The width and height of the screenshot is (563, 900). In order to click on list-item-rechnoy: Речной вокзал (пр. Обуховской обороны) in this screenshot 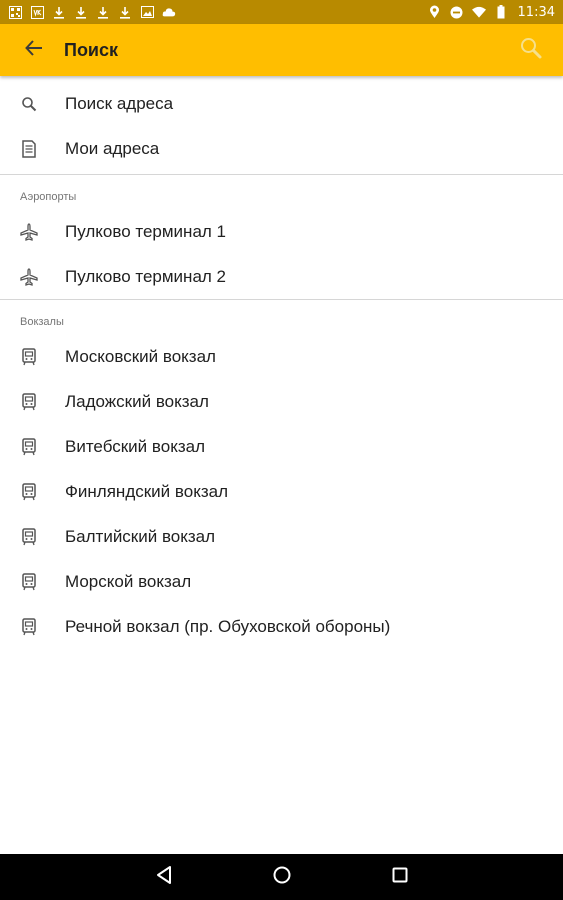, I will do `click(281, 626)`.